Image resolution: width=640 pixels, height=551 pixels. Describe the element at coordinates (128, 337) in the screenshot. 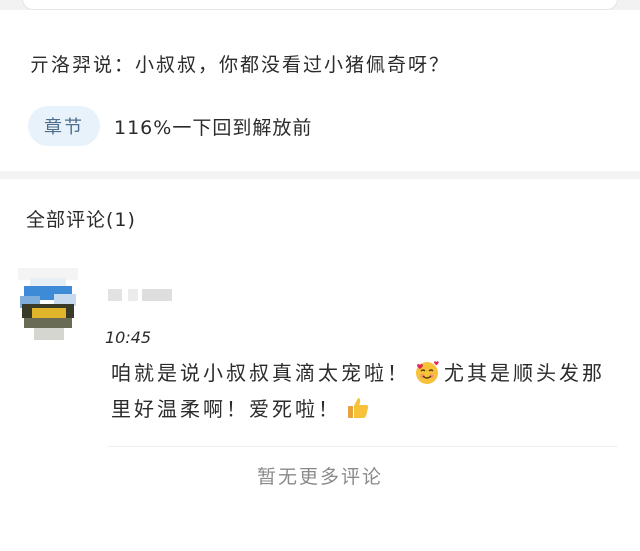

I see `comment-time: 10:45` at that location.